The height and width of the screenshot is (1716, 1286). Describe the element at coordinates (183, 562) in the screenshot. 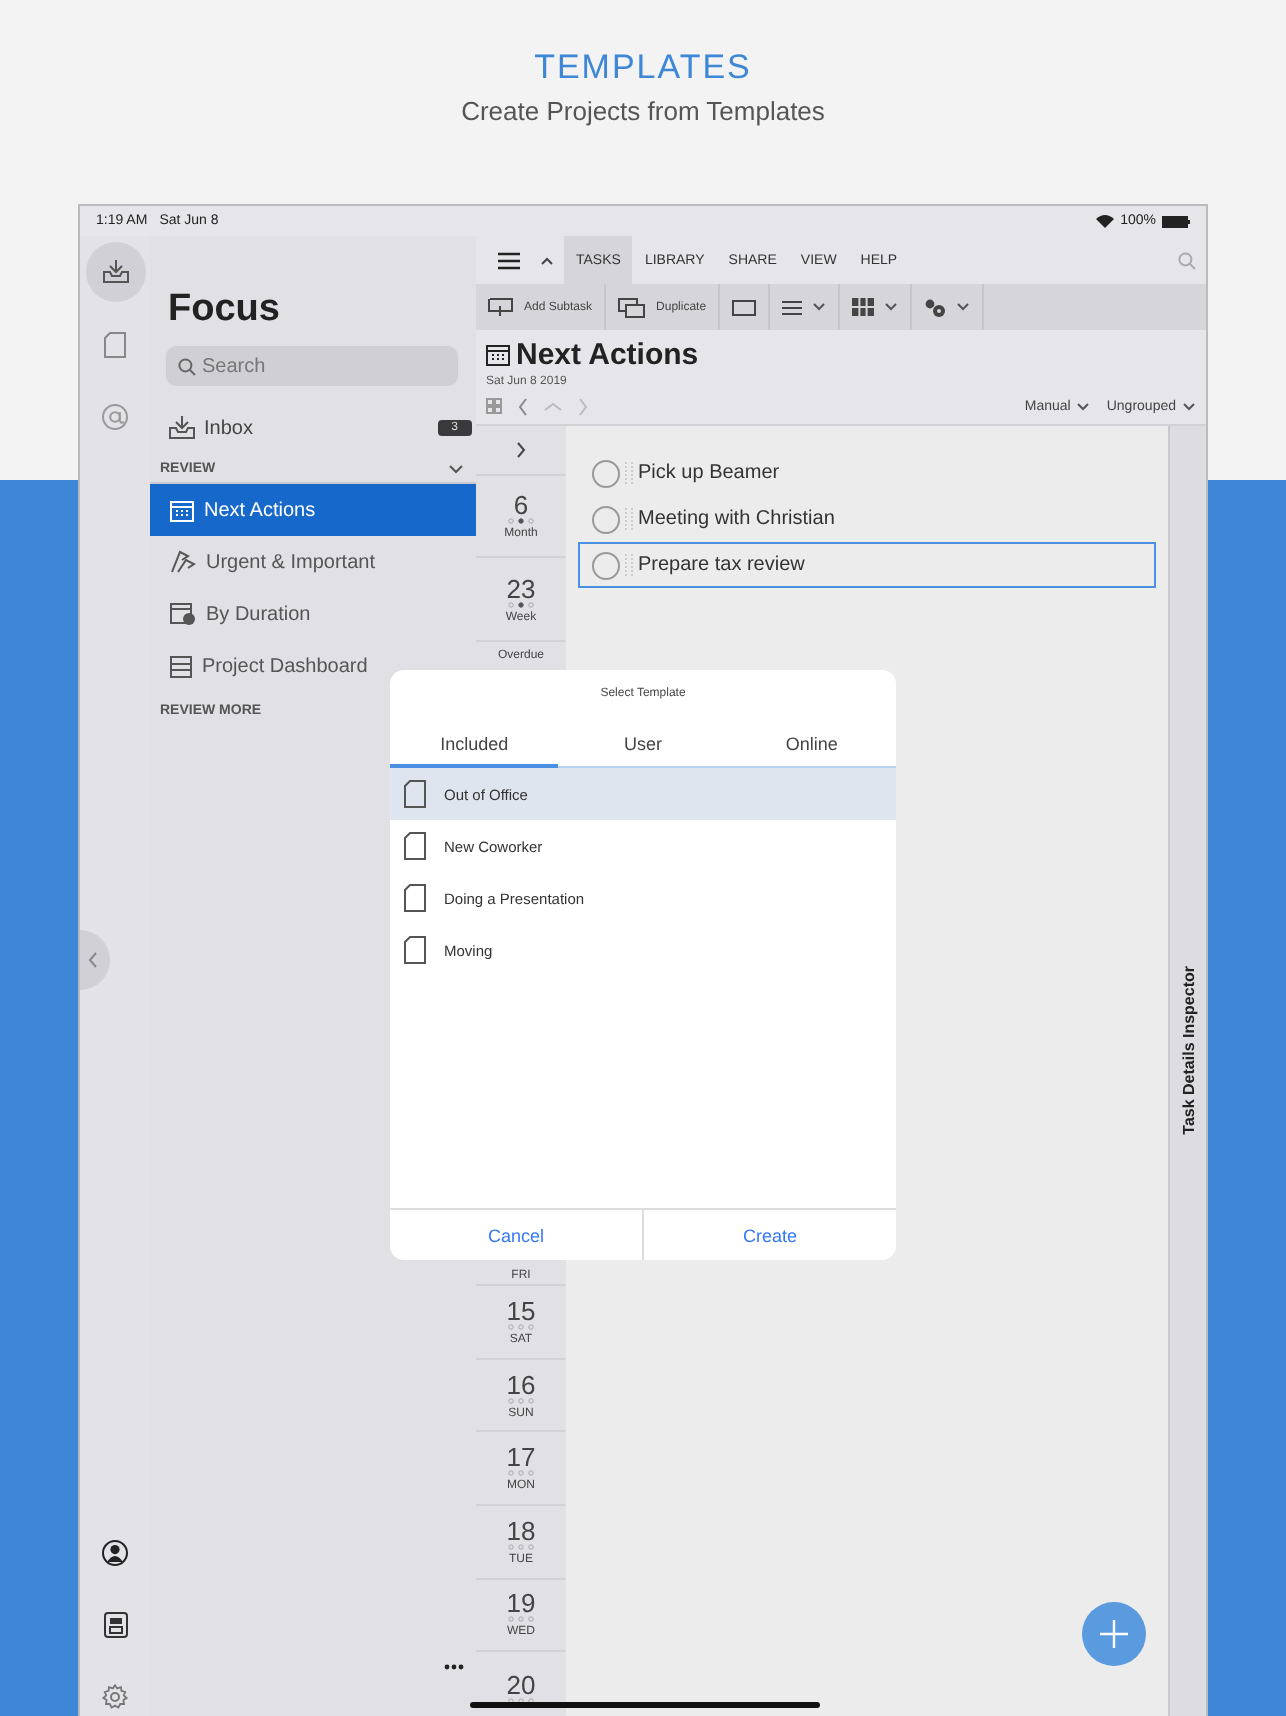

I see `flags-icon` at that location.